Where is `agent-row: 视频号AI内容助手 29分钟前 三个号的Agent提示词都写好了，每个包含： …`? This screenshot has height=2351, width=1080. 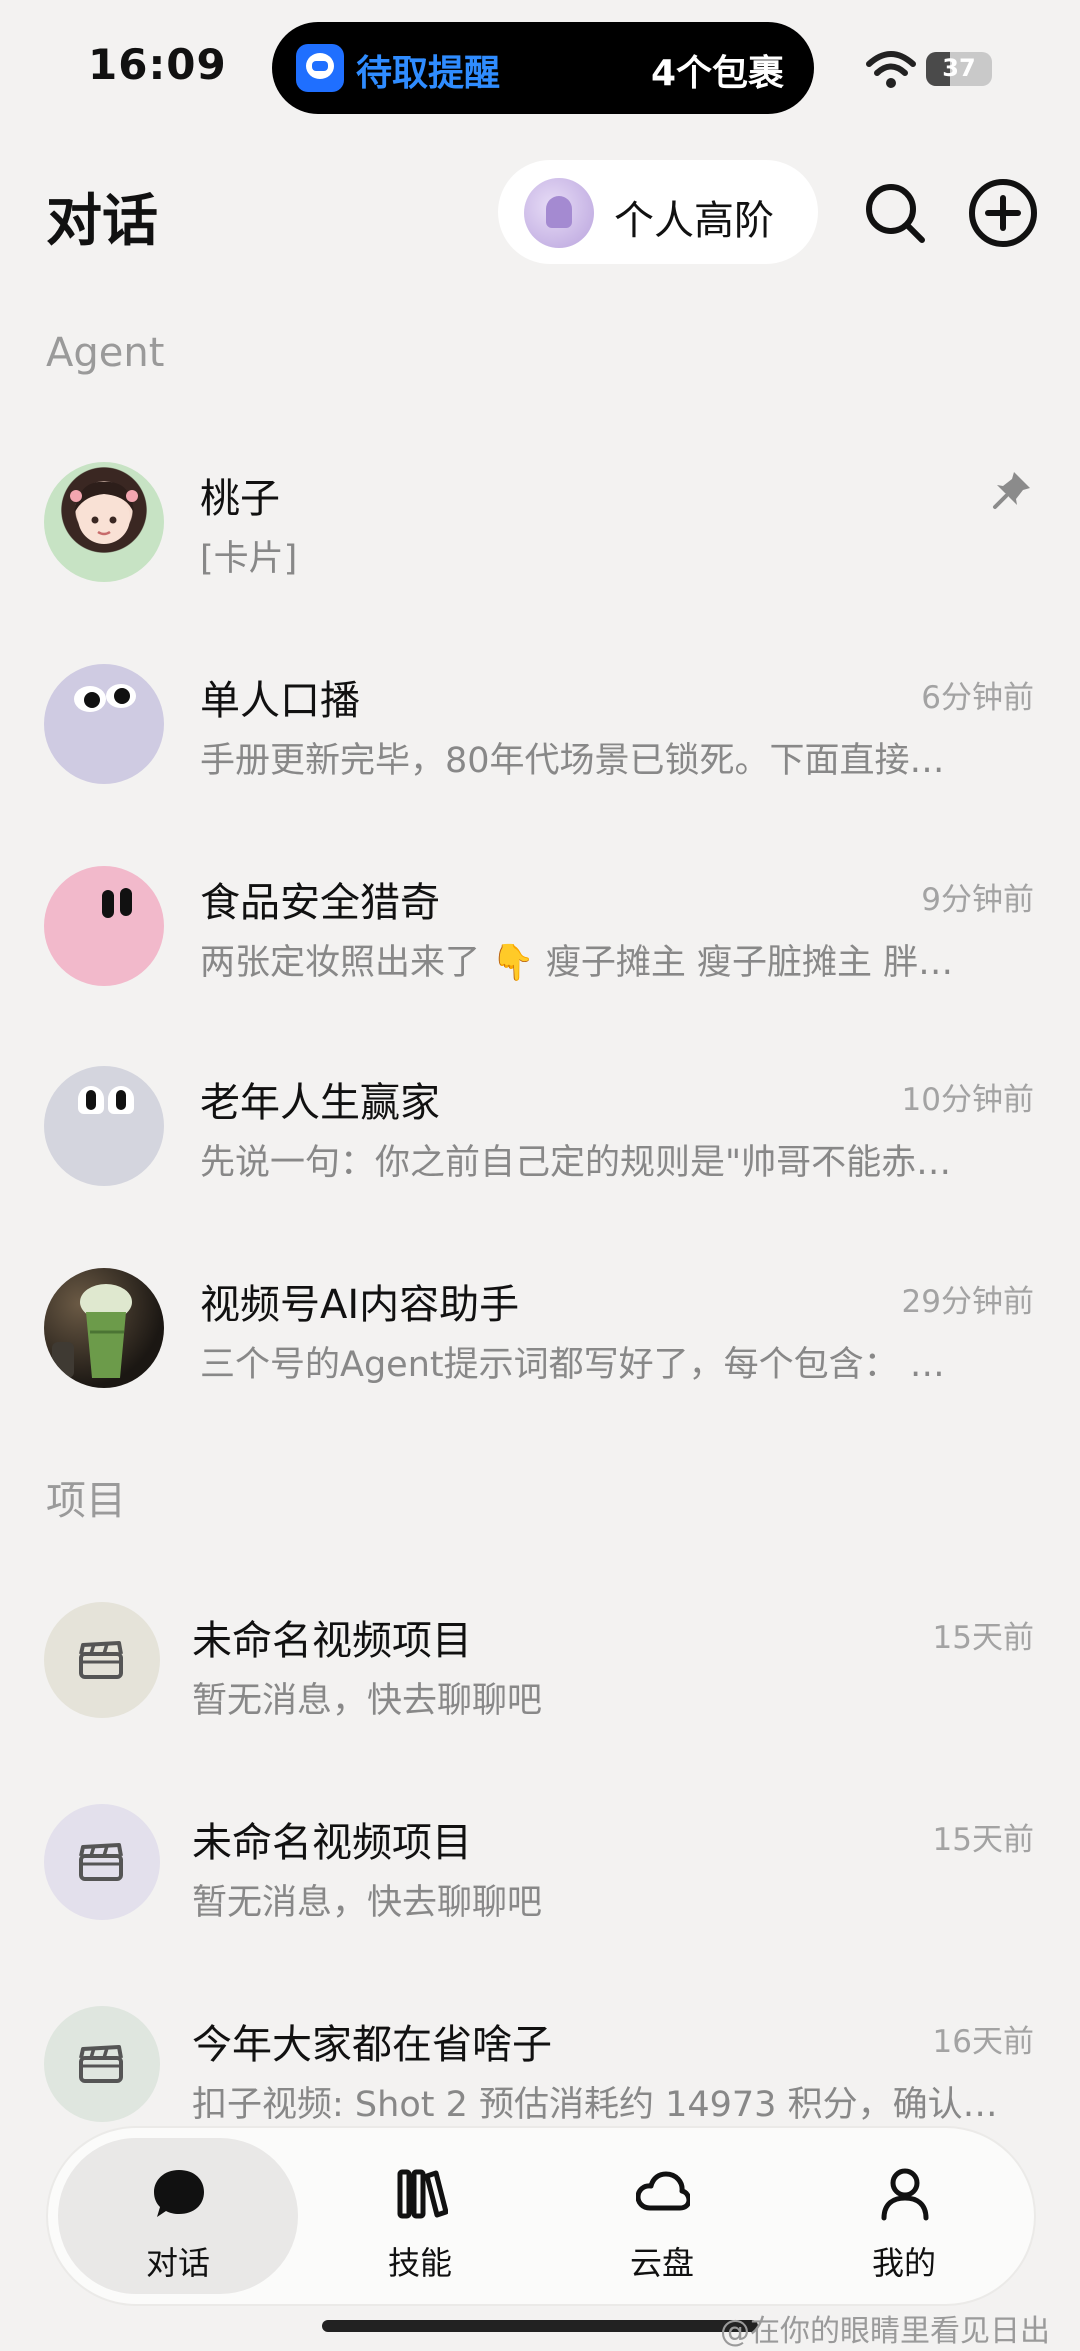 agent-row: 视频号AI内容助手 29分钟前 三个号的Agent提示词都写好了，每个包含： … is located at coordinates (540, 1328).